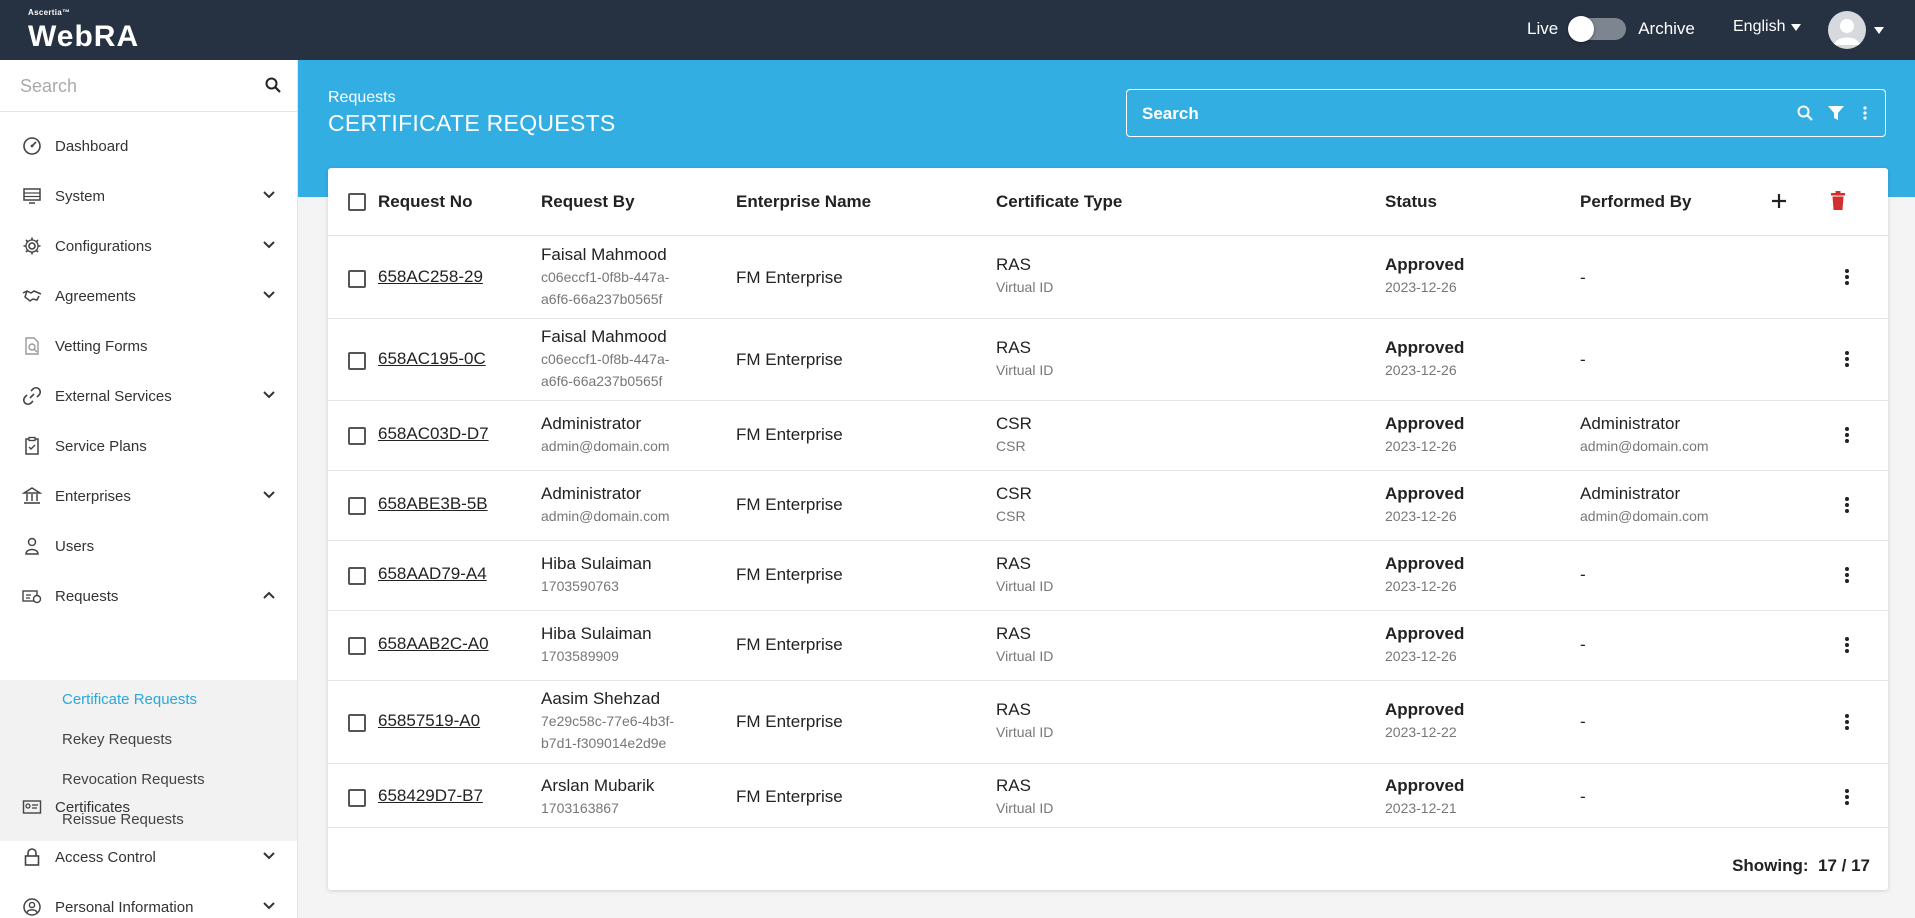  I want to click on request-no-link: 658429D7-B7, so click(430, 796).